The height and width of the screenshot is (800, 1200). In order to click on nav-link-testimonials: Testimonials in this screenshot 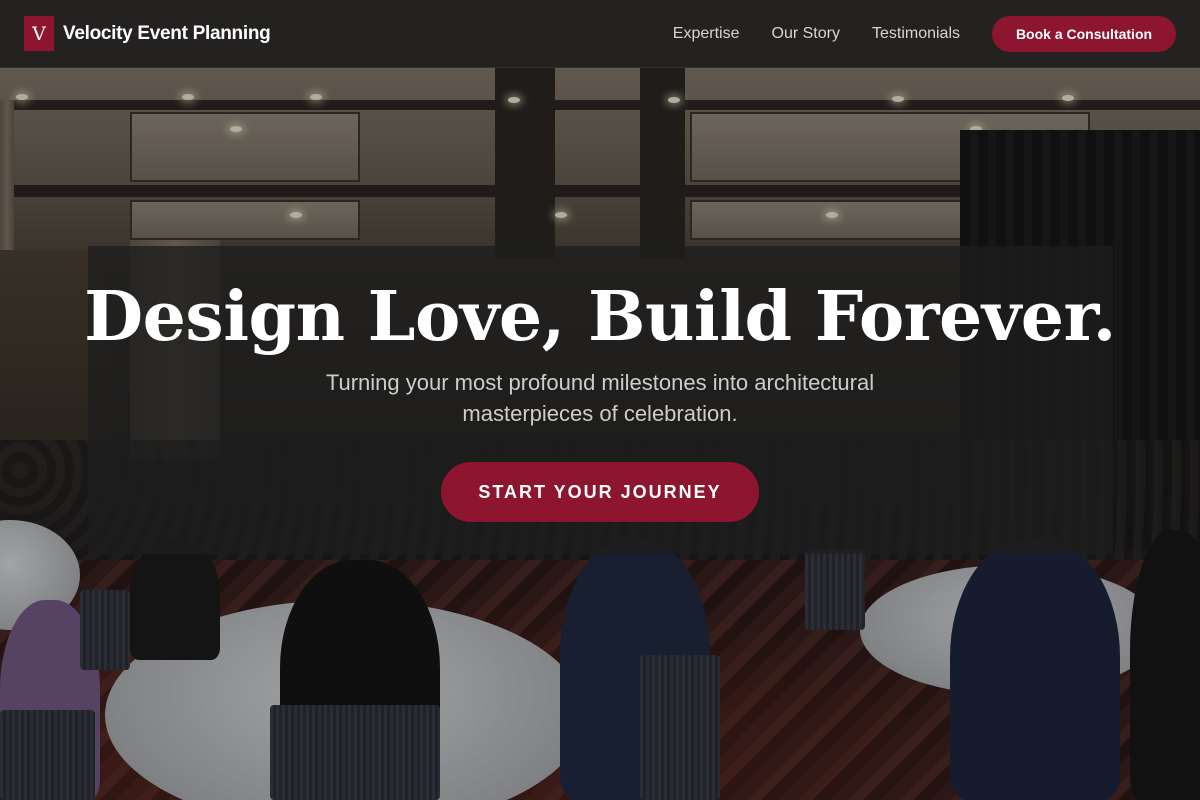, I will do `click(916, 34)`.